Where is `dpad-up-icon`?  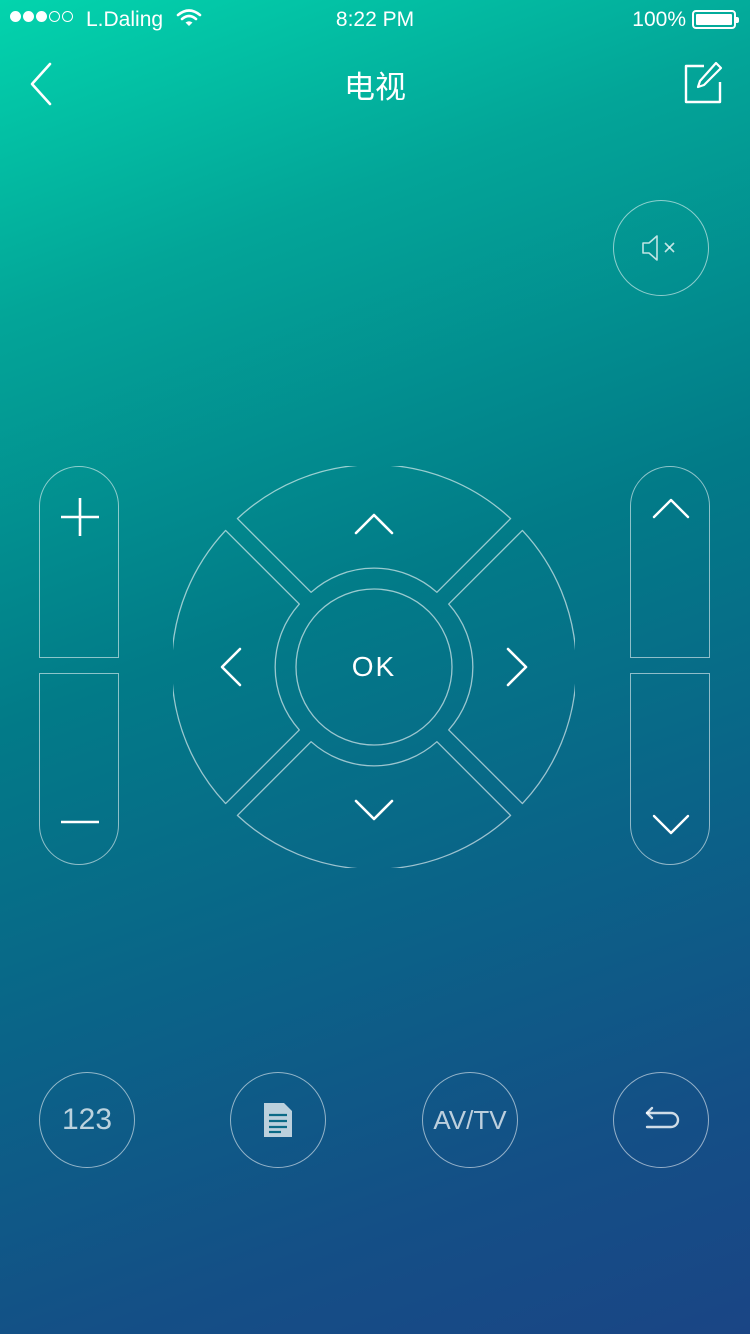 dpad-up-icon is located at coordinates (374, 524).